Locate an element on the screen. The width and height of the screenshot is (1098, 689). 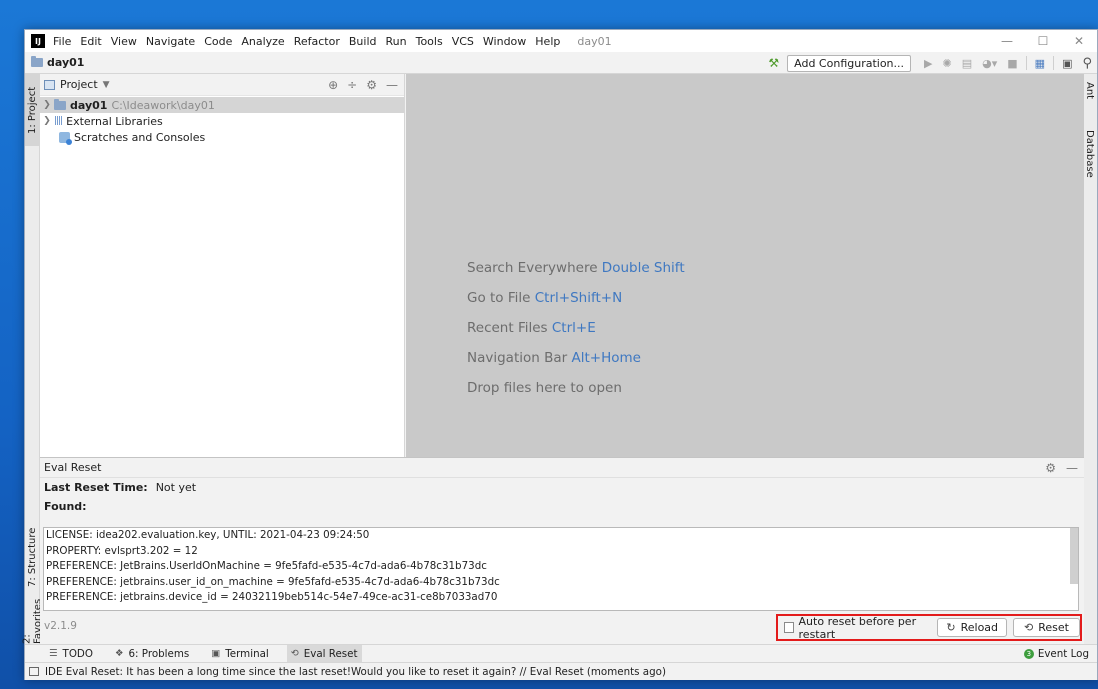
hint-shortcut: Double Shift is located at coordinates (643, 268).